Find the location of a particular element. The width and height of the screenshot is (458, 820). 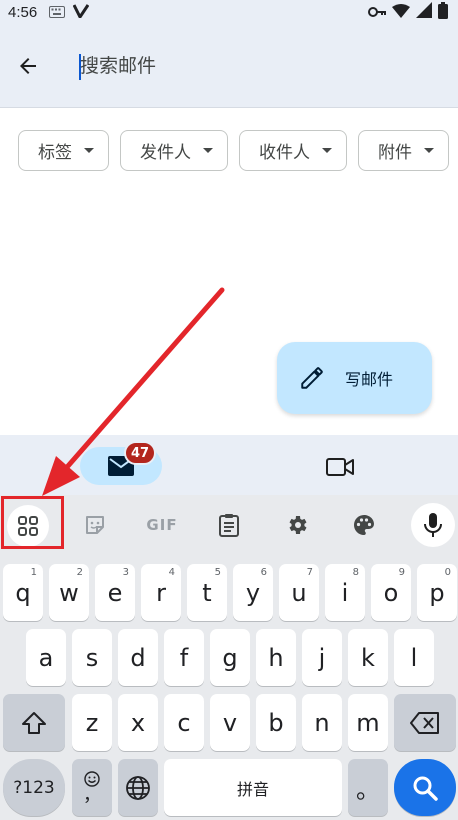

key-c: c is located at coordinates (184, 722).